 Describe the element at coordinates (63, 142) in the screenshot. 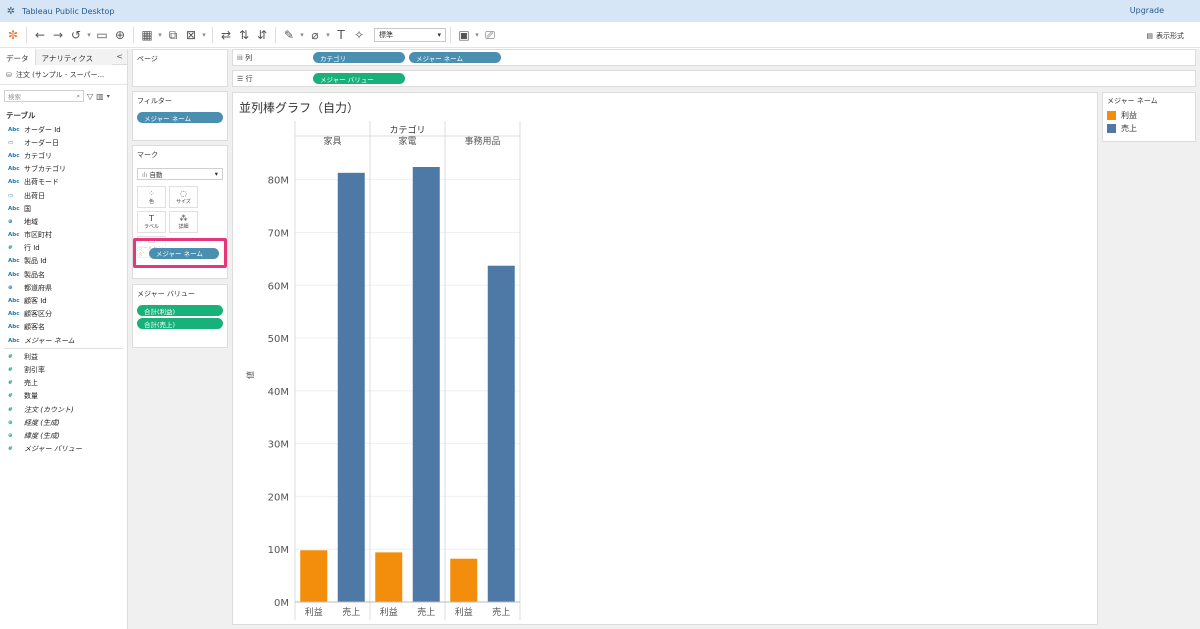

I see `field-item: ▭ オーダー日` at that location.